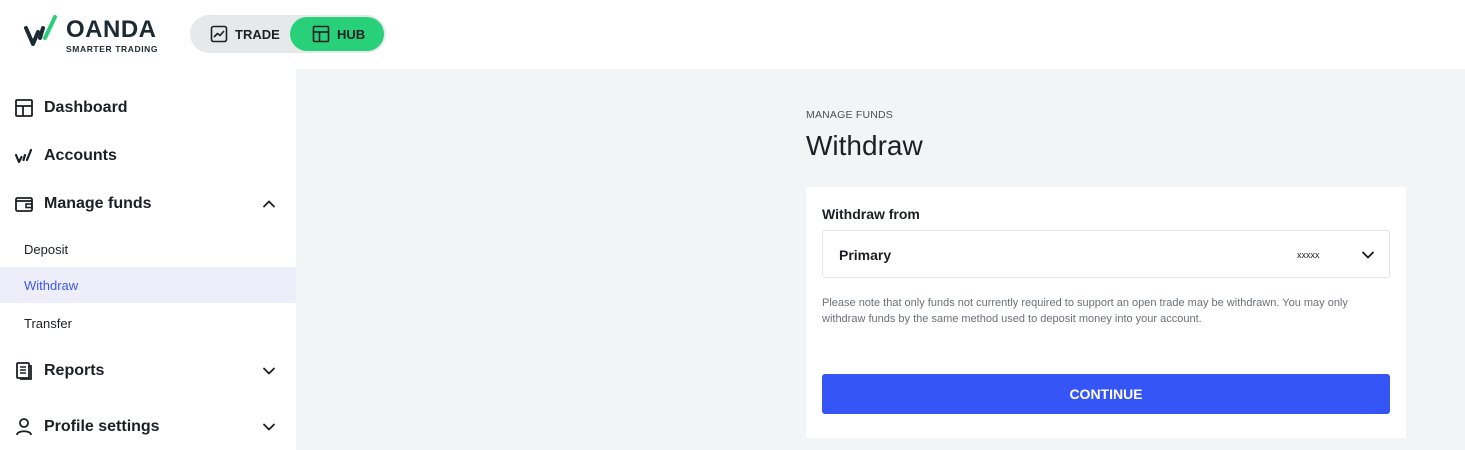  I want to click on sidebar-item-accounts: Accounts, so click(148, 156).